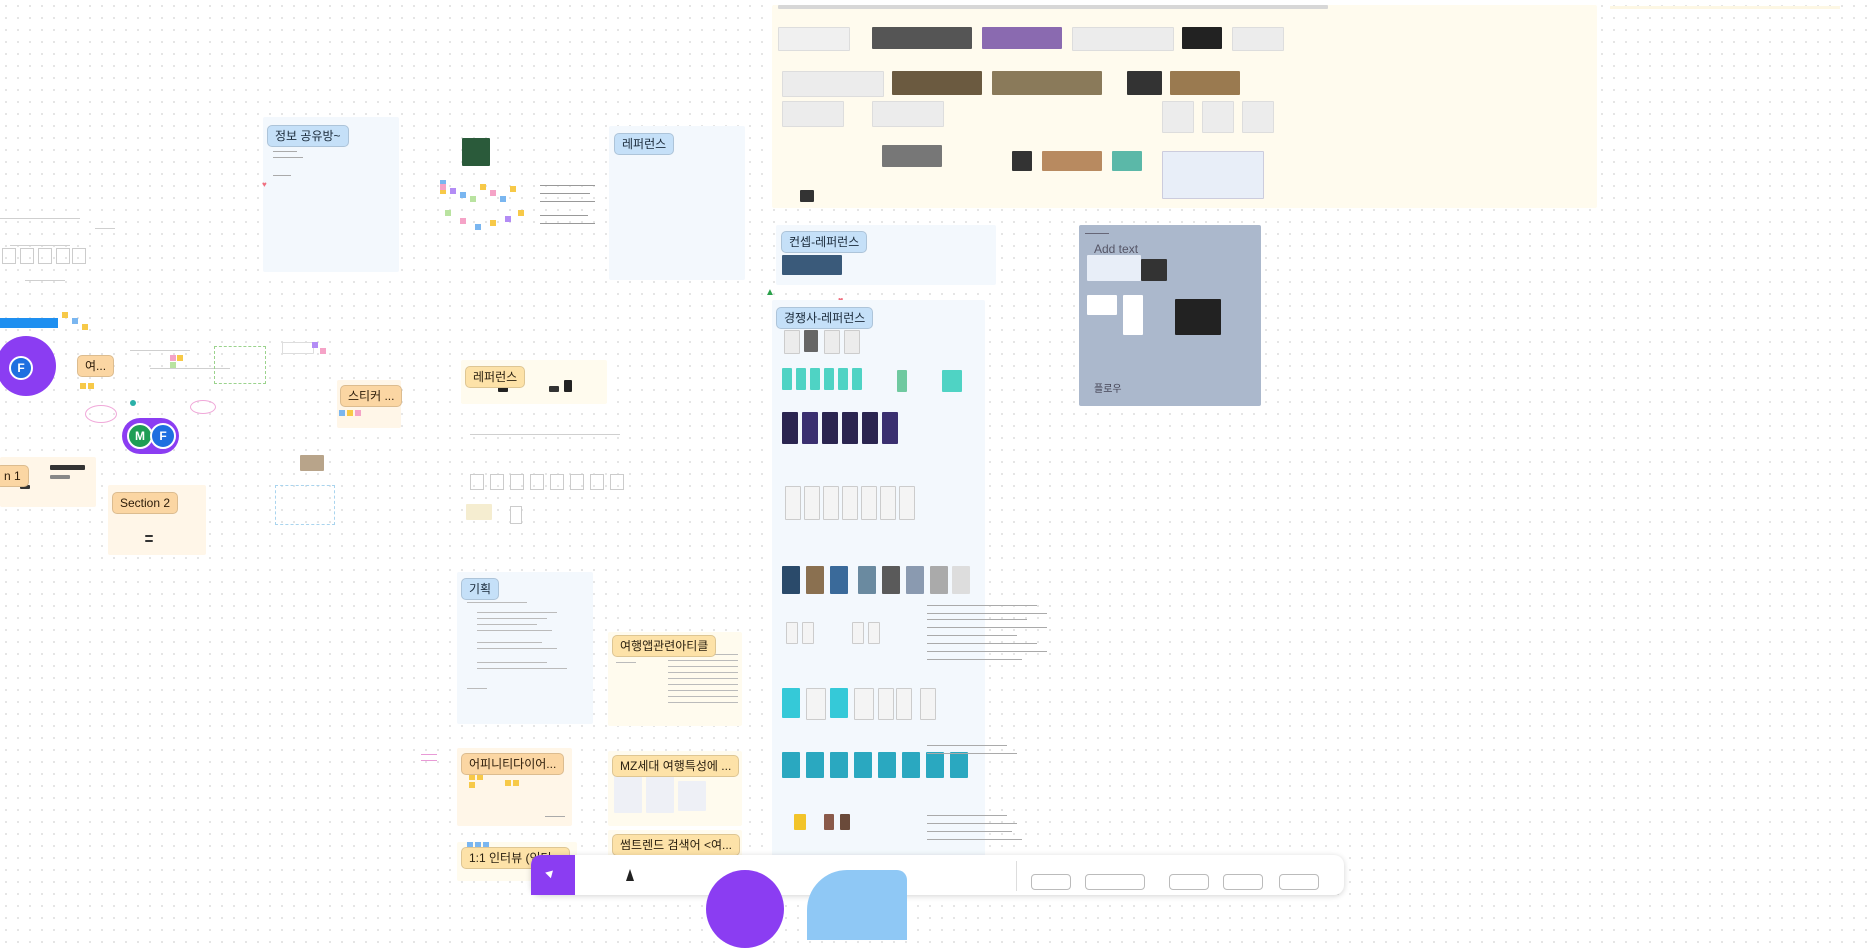  Describe the element at coordinates (1016, 876) in the screenshot. I see `toolbar-divider` at that location.